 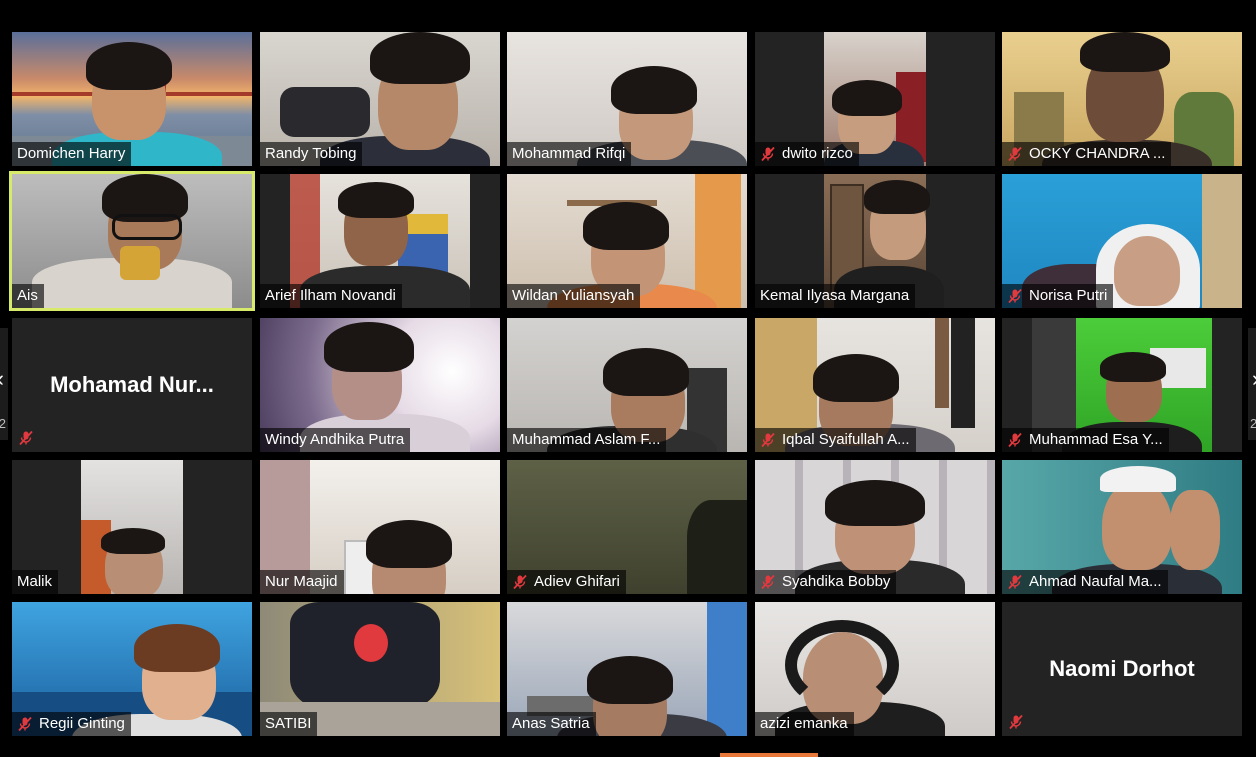 I want to click on participant-tile: Wildan Yuliansyah, so click(x=627, y=241).